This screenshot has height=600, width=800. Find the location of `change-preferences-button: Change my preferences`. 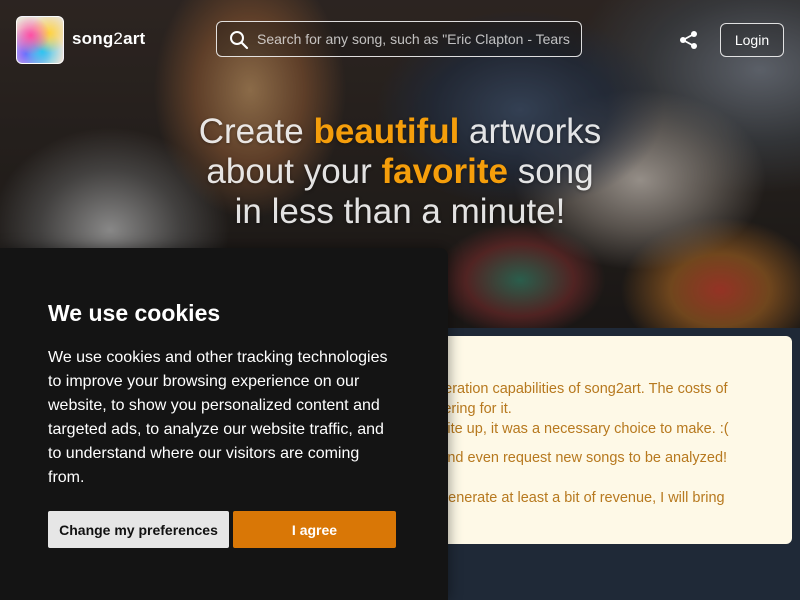

change-preferences-button: Change my preferences is located at coordinates (138, 529).